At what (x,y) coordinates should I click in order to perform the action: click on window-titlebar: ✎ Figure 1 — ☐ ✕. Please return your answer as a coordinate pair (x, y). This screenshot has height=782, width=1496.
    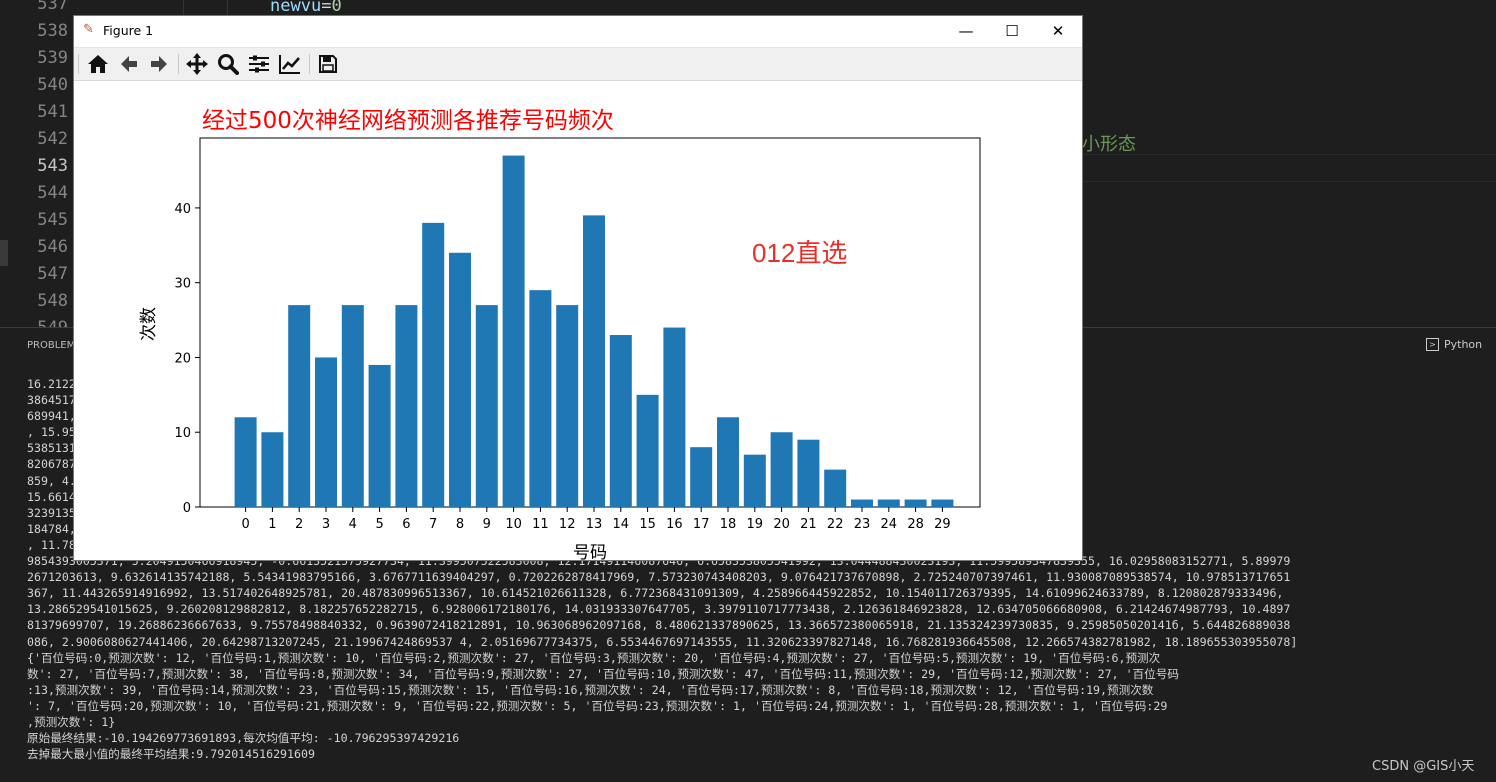
    Looking at the image, I should click on (578, 31).